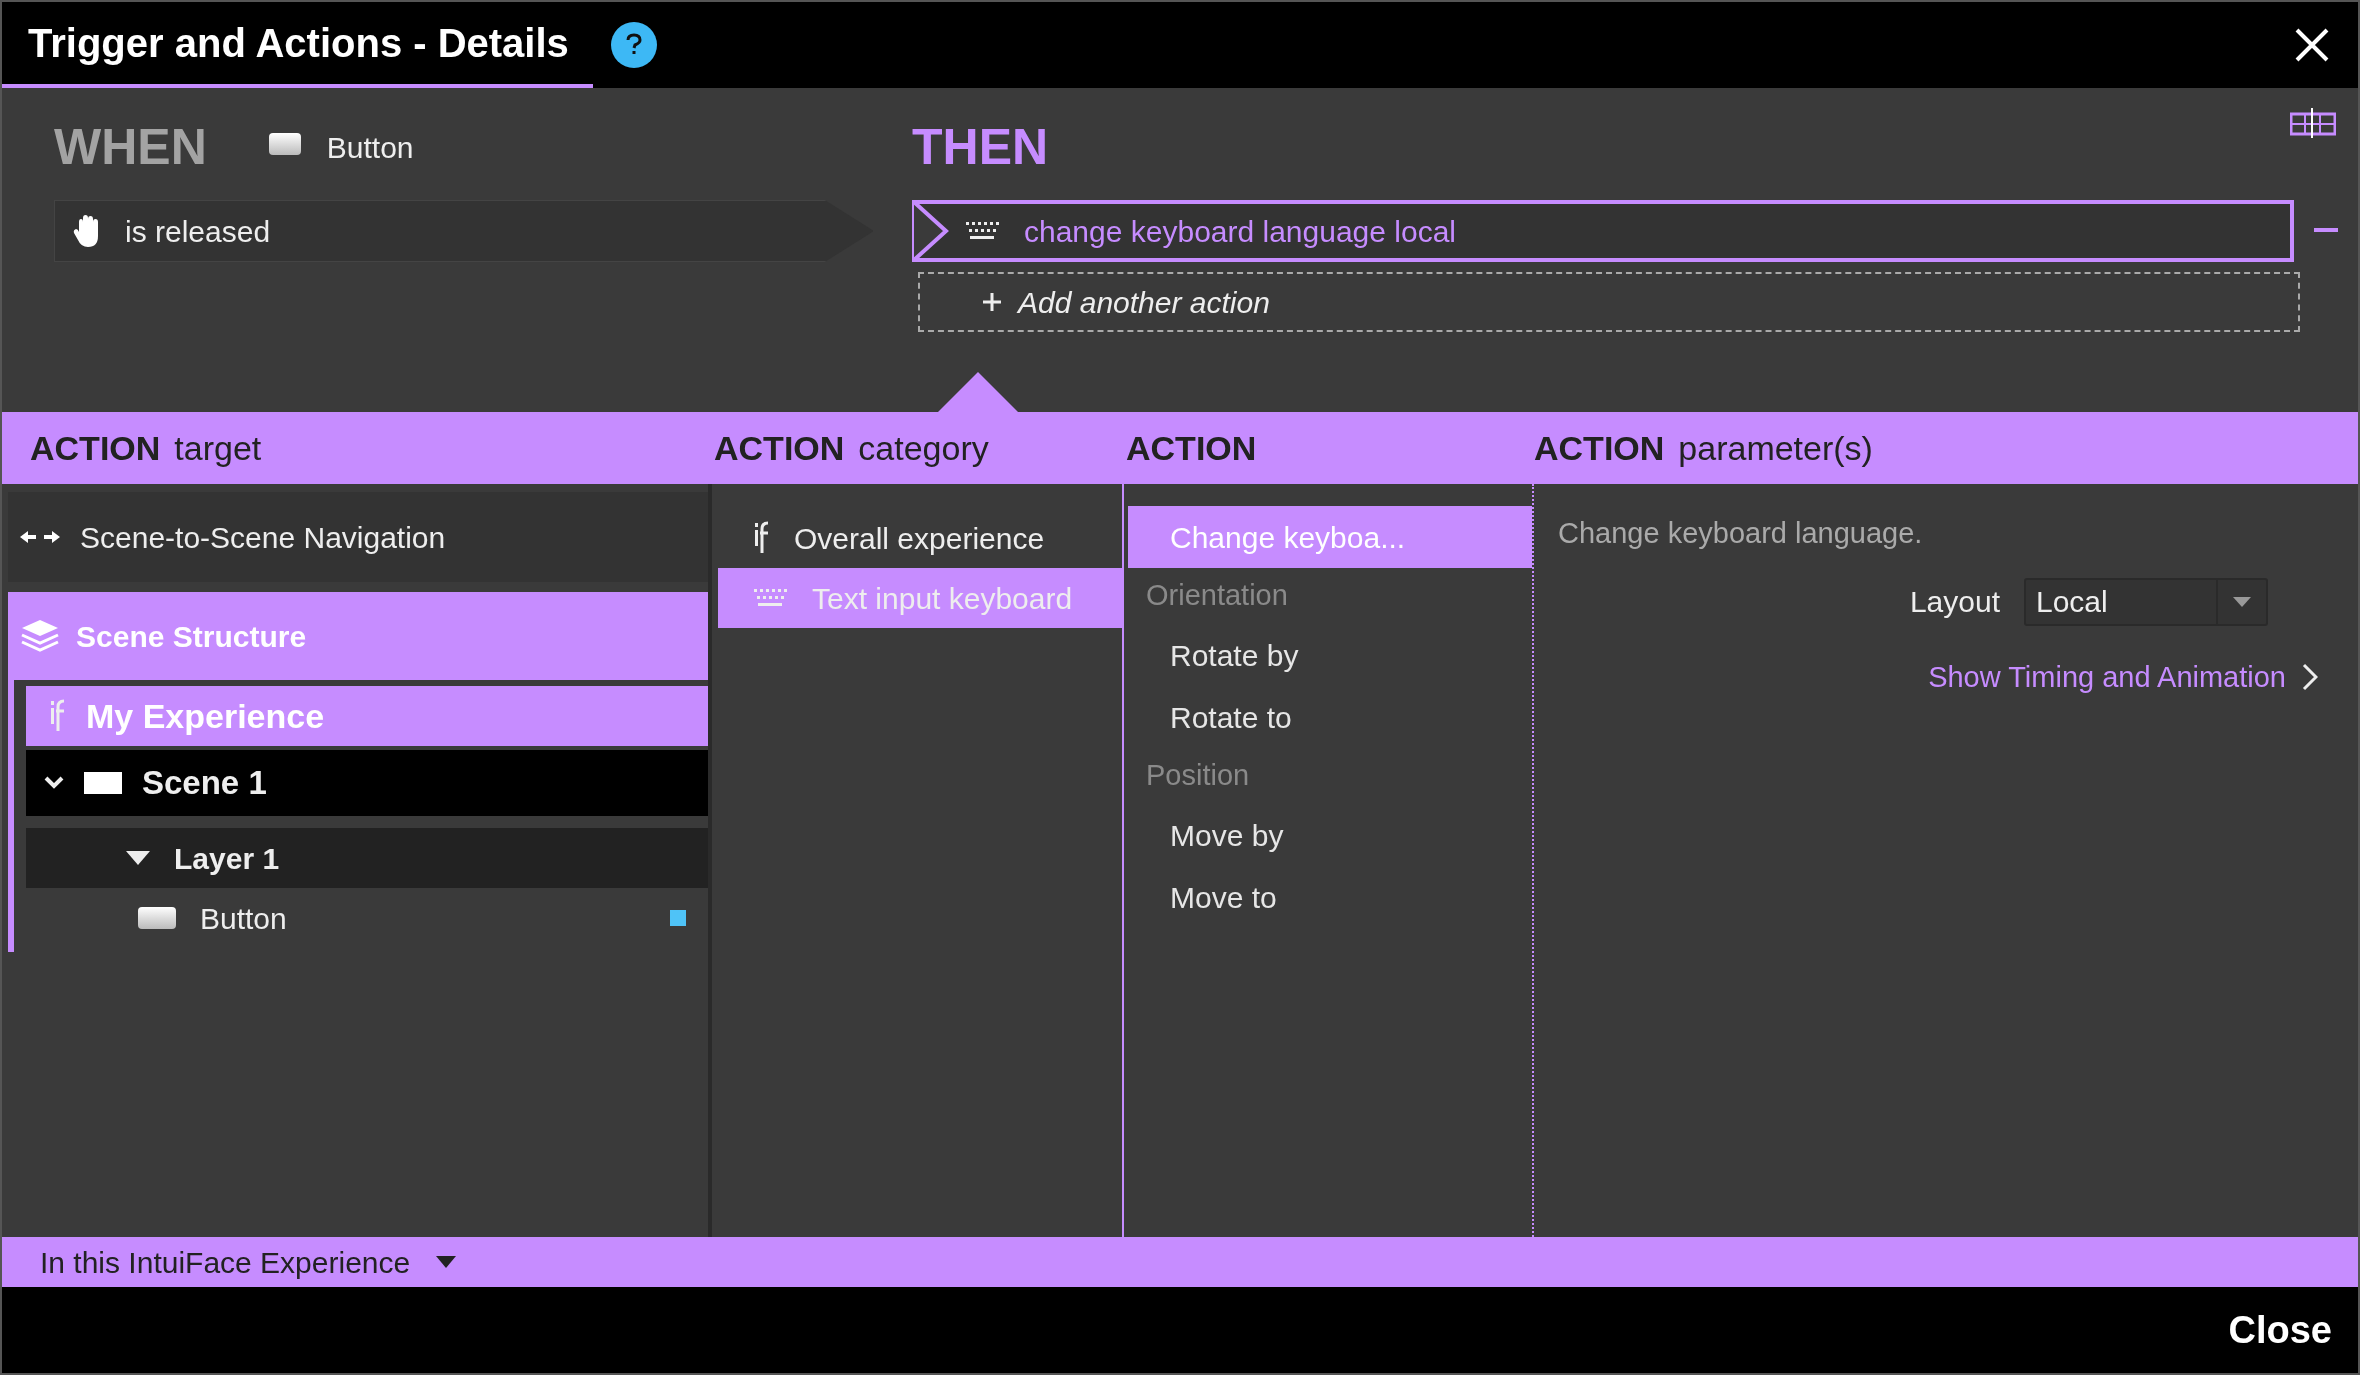 The width and height of the screenshot is (2360, 1375). Describe the element at coordinates (2310, 677) in the screenshot. I see `chevron-right-icon` at that location.